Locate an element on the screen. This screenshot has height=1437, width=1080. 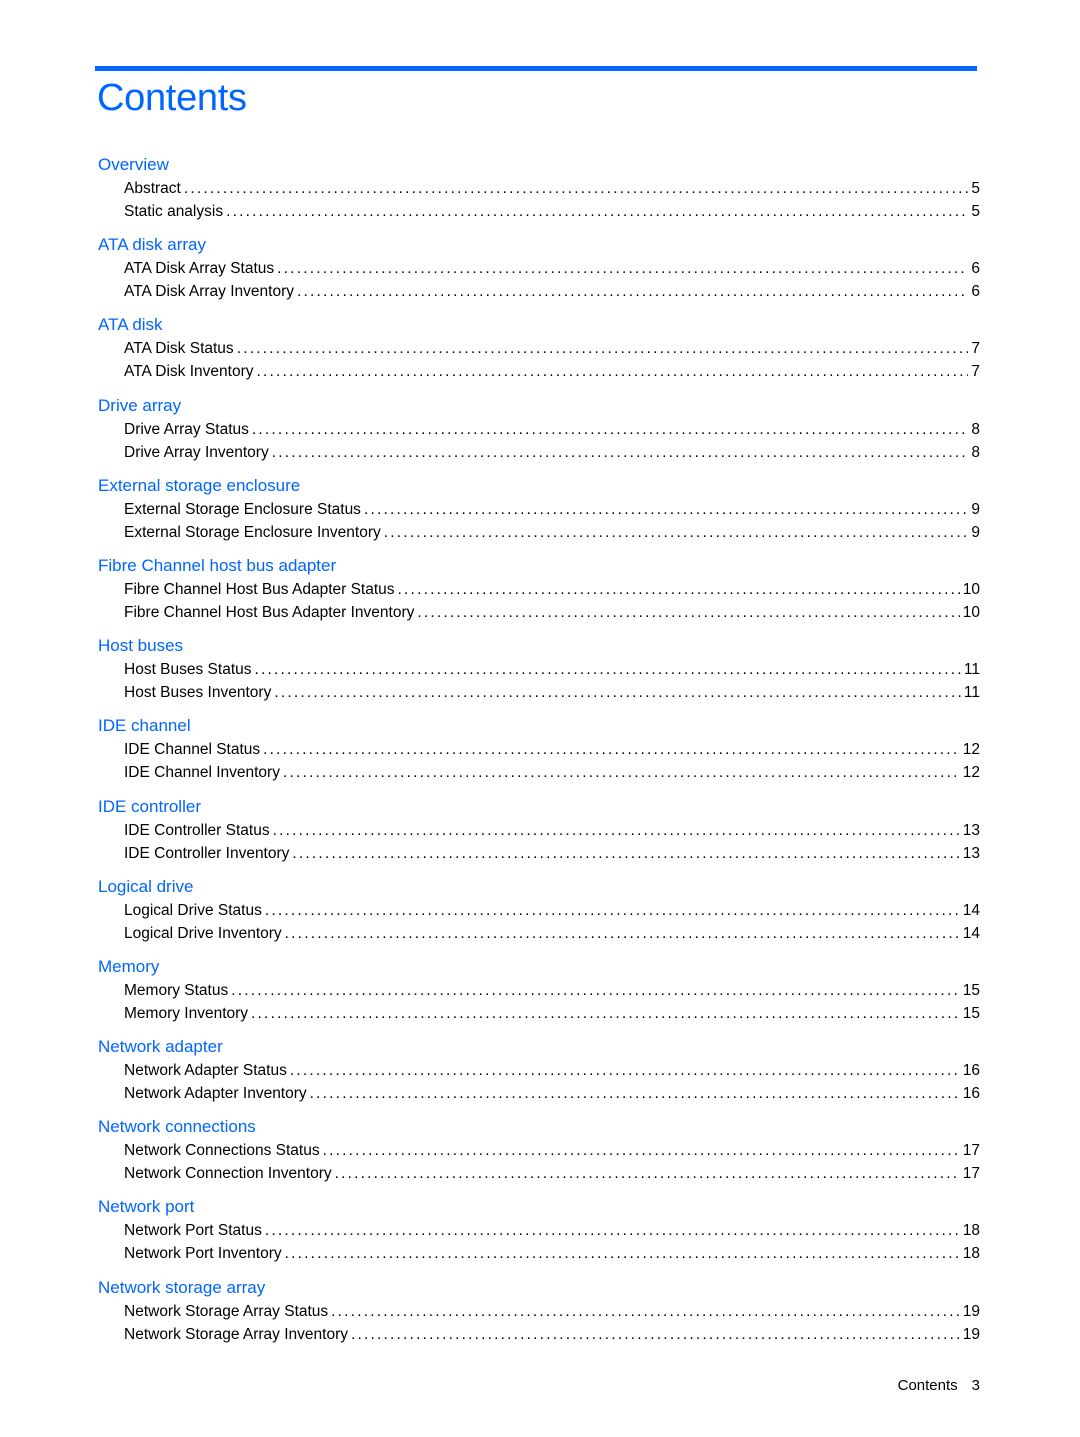
toc-entry-label: Network Connections Status is located at coordinates (222, 1151).